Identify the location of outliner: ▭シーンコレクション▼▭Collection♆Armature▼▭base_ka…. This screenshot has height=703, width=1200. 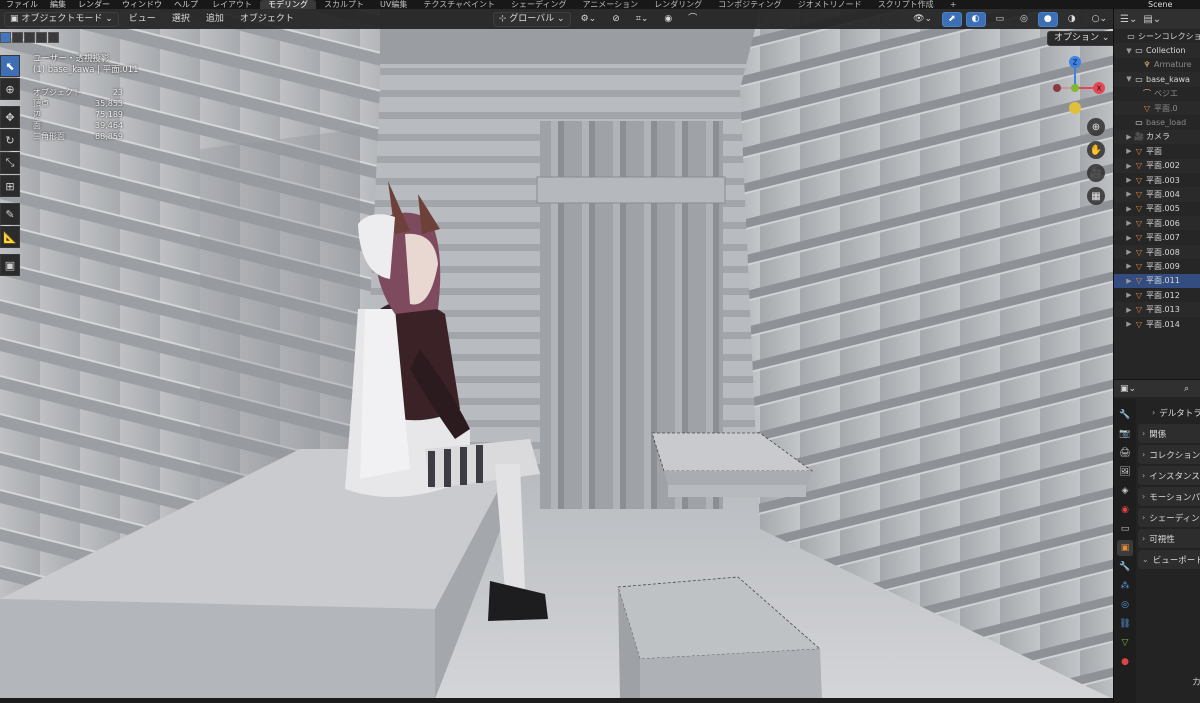
(1157, 204).